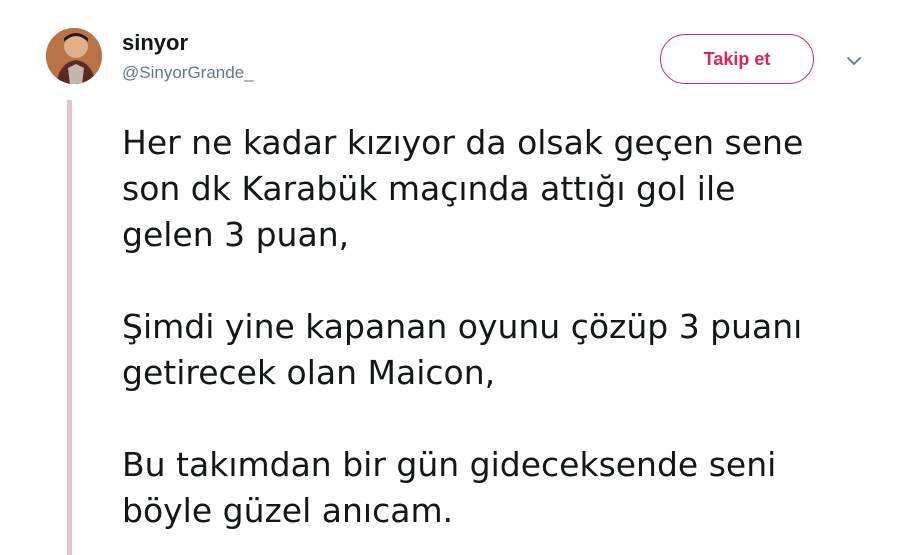  I want to click on user-handle: @SinyorGrande_, so click(188, 73).